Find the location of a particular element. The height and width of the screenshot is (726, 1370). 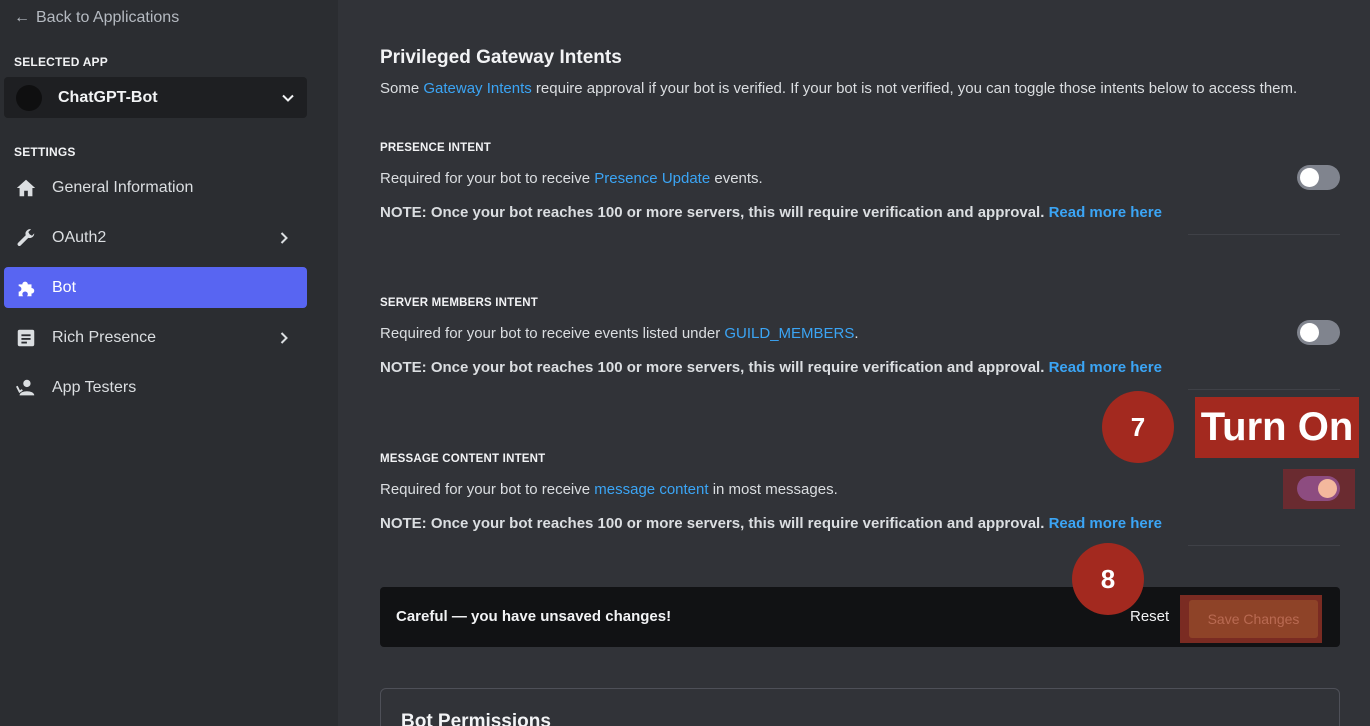

sidebar-item-label: Bot is located at coordinates (64, 287).